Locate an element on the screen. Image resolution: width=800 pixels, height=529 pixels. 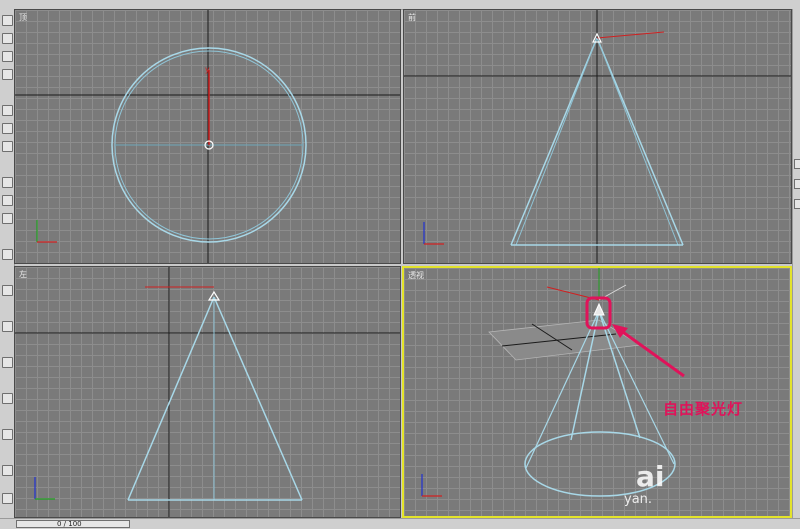
axis-gizmo-x is located at coordinates (630, 35).